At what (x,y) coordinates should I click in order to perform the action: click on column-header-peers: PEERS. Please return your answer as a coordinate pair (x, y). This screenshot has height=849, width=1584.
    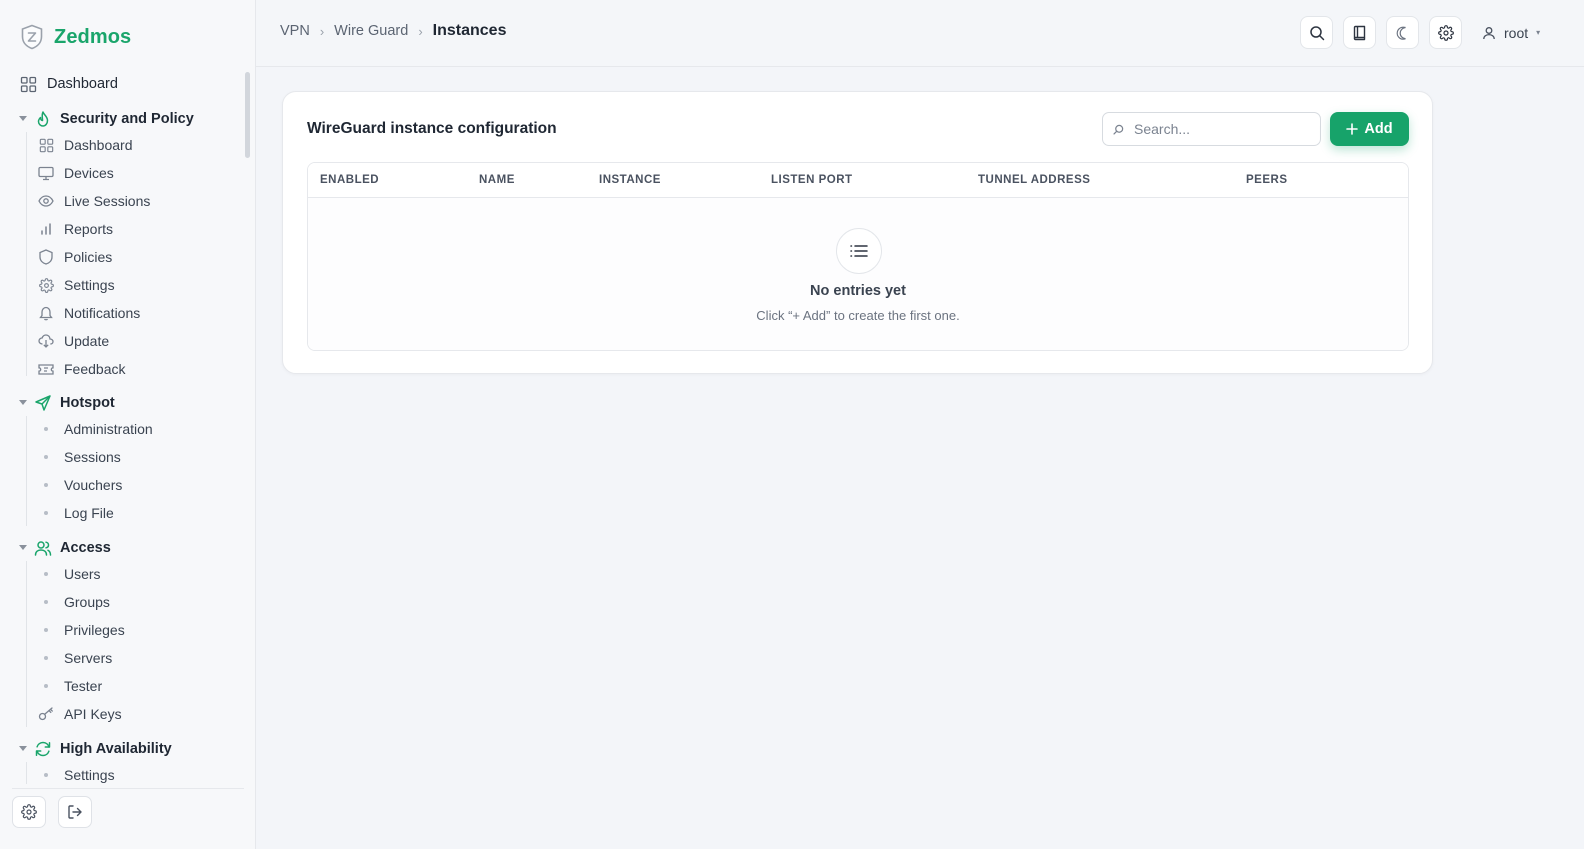
    Looking at the image, I should click on (1267, 180).